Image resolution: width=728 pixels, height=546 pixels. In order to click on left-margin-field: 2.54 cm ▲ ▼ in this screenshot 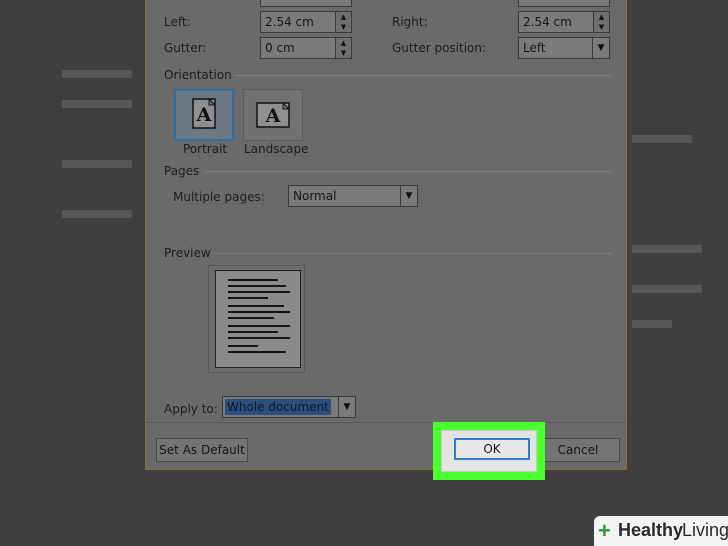, I will do `click(306, 22)`.